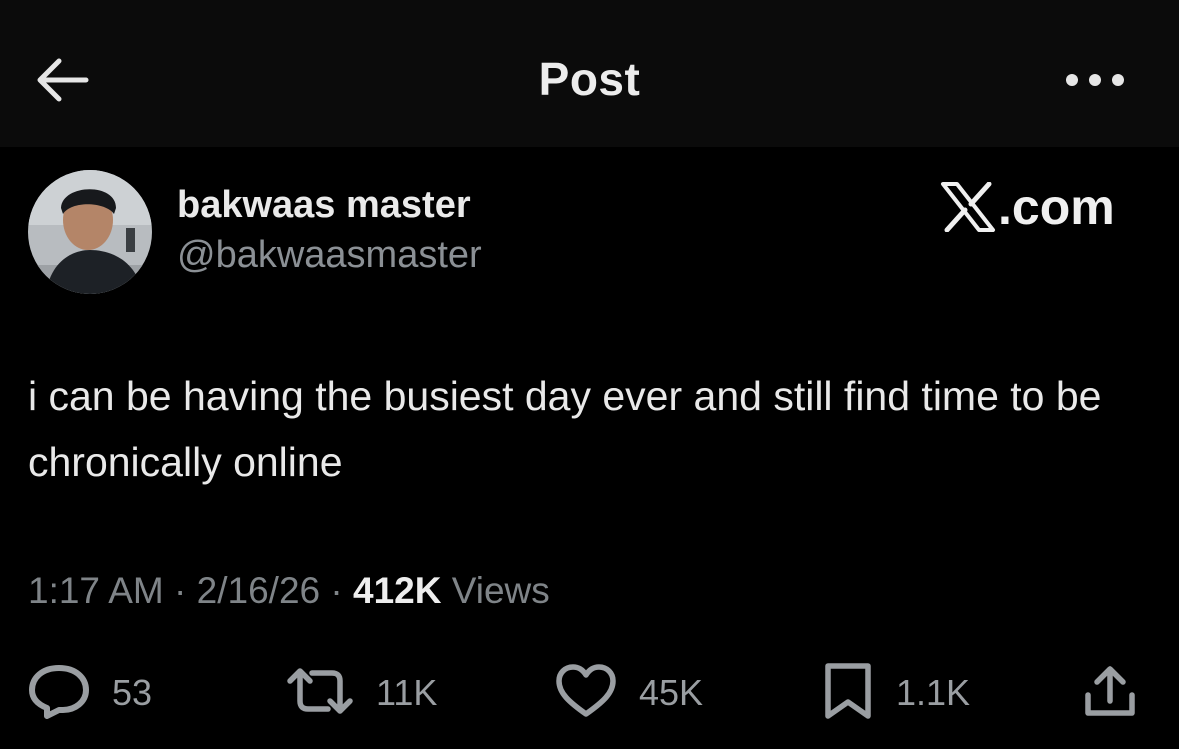 The image size is (1179, 749). Describe the element at coordinates (361, 693) in the screenshot. I see `repost-button: 11K` at that location.